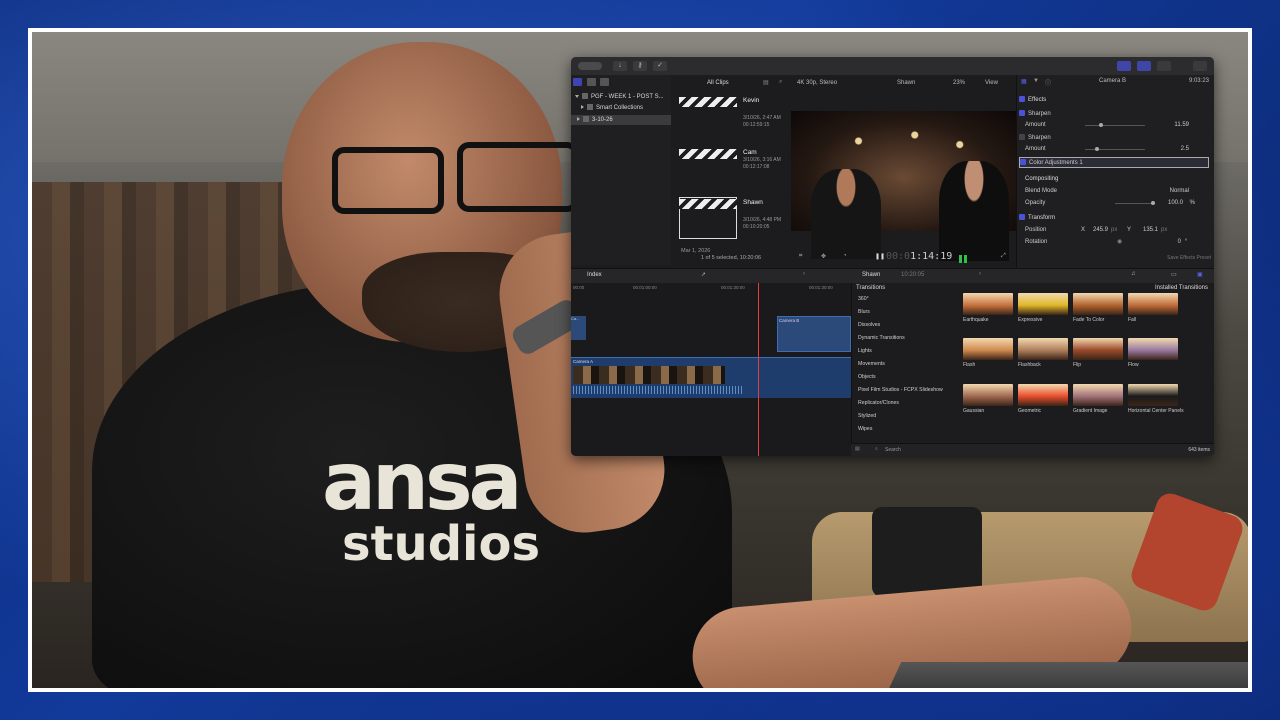  Describe the element at coordinates (817, 83) in the screenshot. I see `format-label: 4K 30p, Stereo` at that location.